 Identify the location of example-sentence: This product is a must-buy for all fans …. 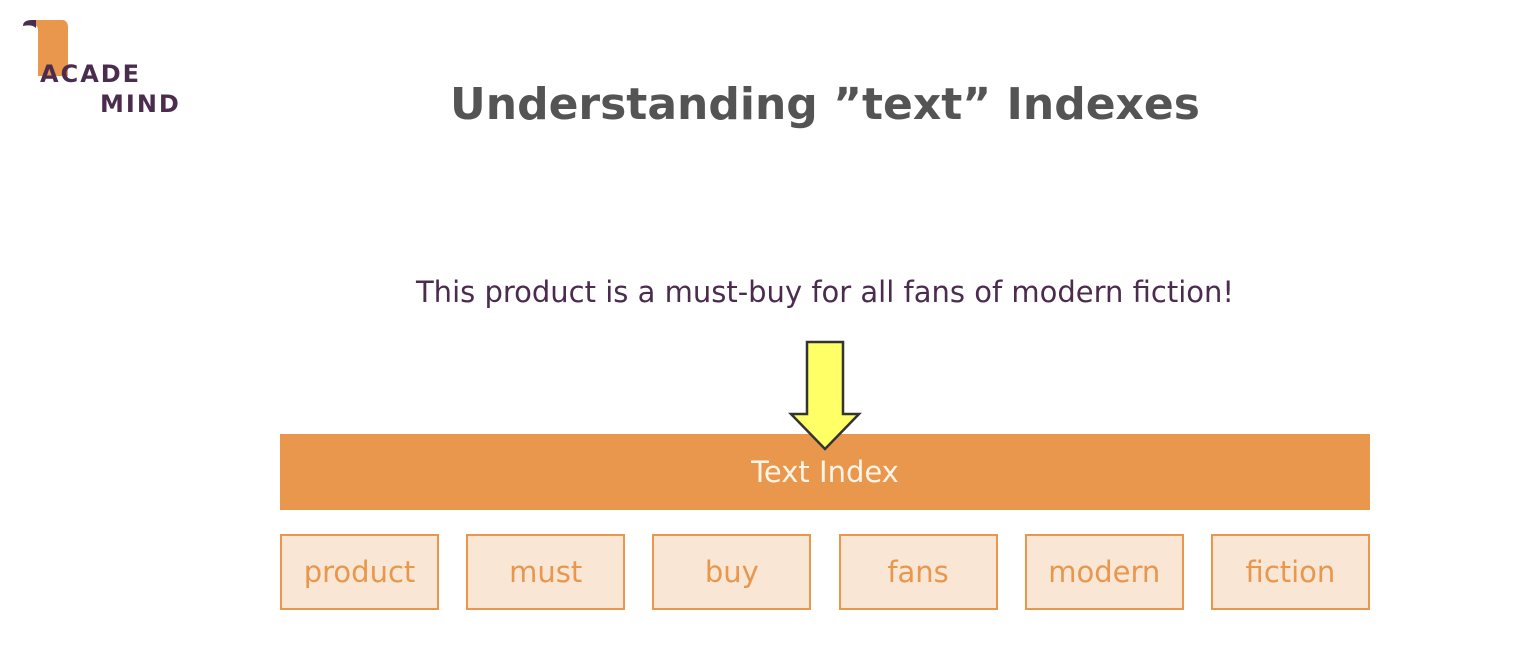
(825, 292).